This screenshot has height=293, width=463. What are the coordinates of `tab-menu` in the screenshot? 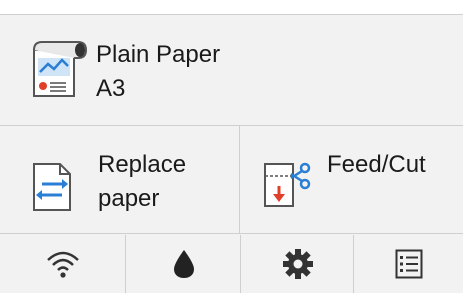 It's located at (409, 264).